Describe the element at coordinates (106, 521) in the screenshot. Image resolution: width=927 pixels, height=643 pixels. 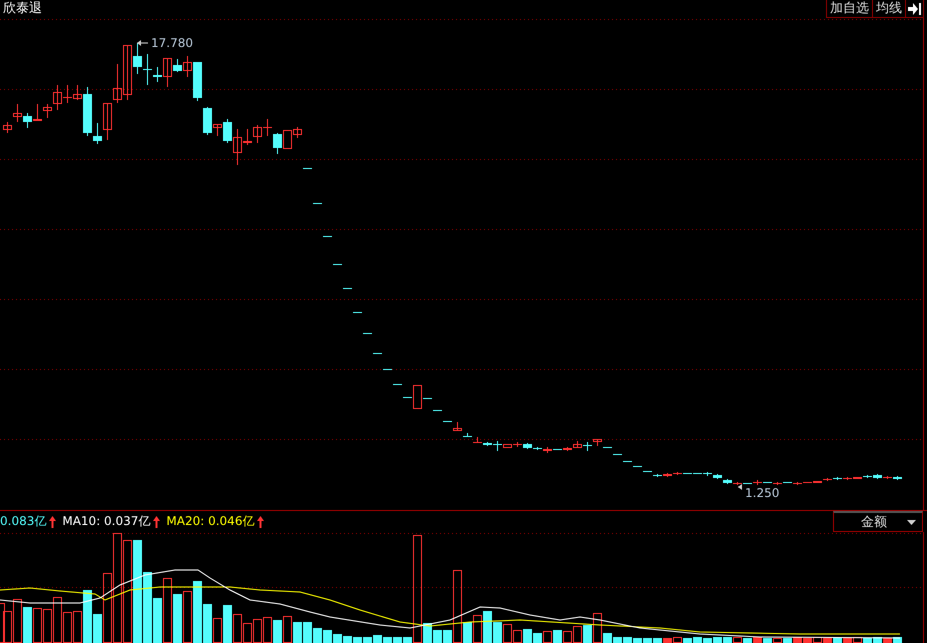
I see `legend-value: MA10: 0.037亿` at that location.